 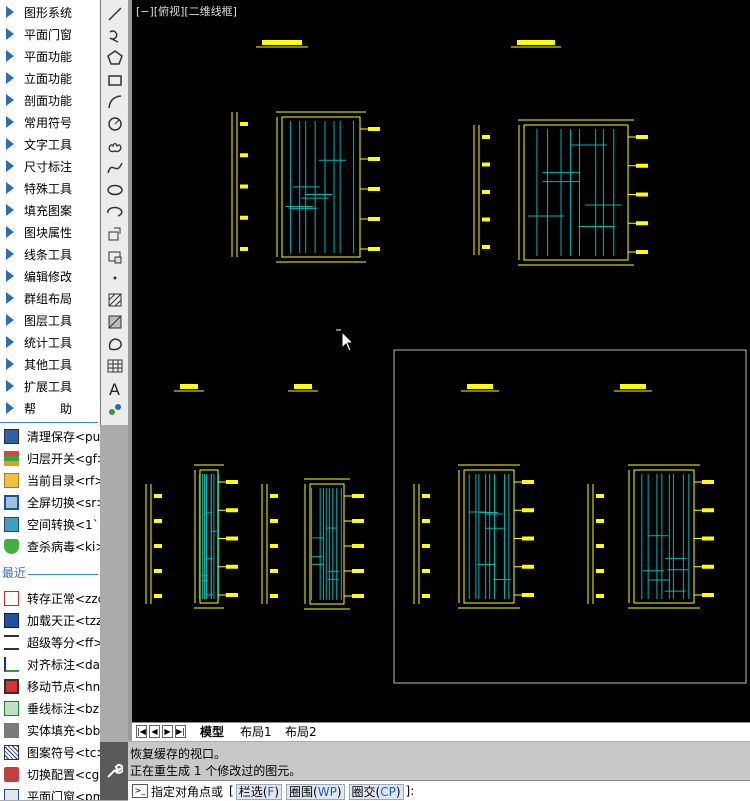 What do you see at coordinates (115, 344) in the screenshot?
I see `region-icon` at bounding box center [115, 344].